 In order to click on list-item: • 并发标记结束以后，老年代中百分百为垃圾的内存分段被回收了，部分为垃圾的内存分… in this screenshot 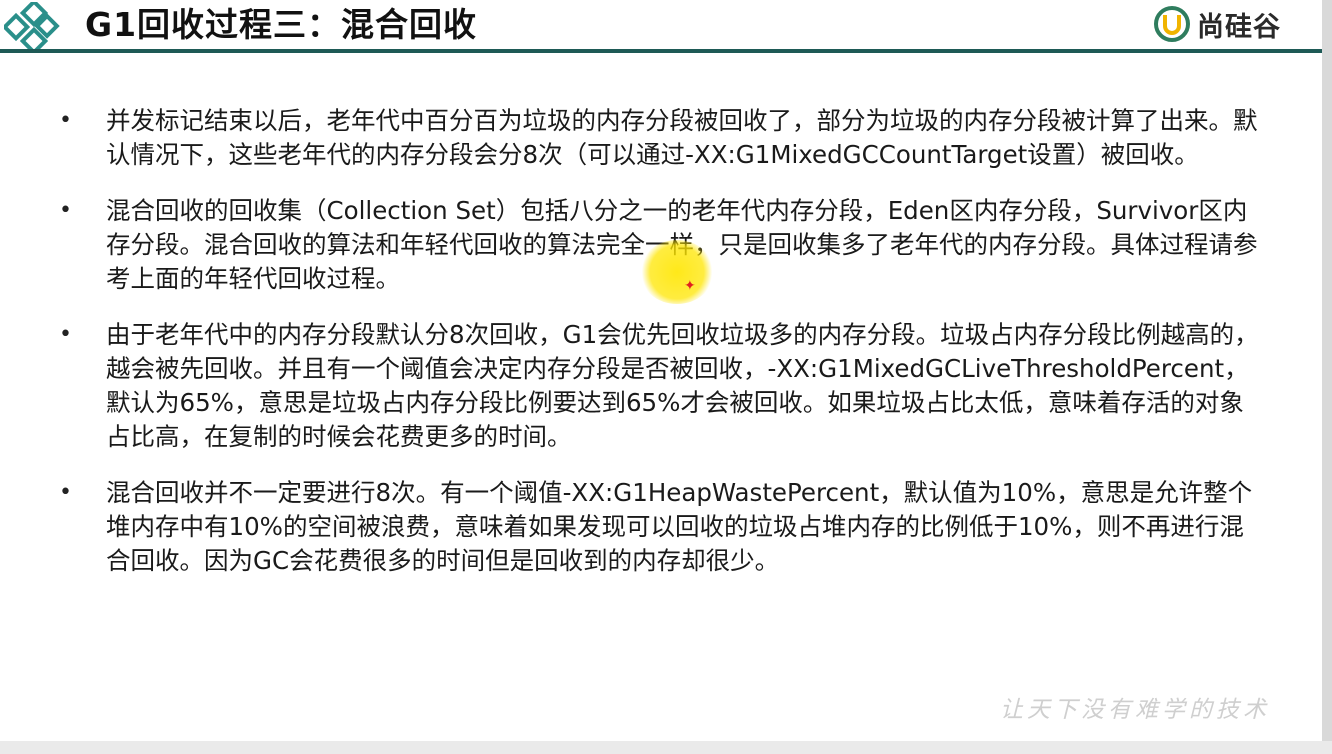, I will do `click(657, 138)`.